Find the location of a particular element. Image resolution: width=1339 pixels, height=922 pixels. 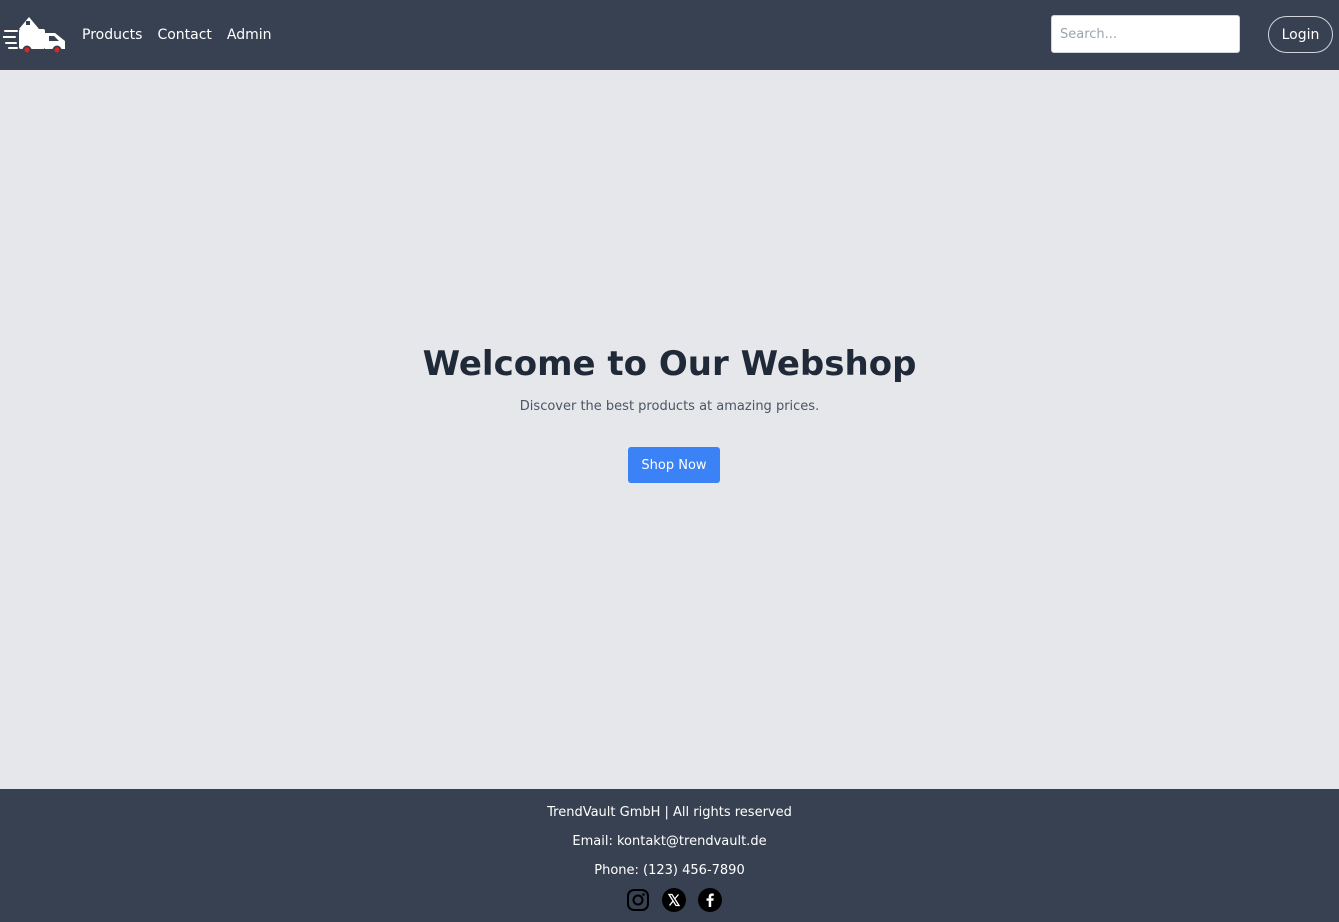

facebook-icon is located at coordinates (710, 900).